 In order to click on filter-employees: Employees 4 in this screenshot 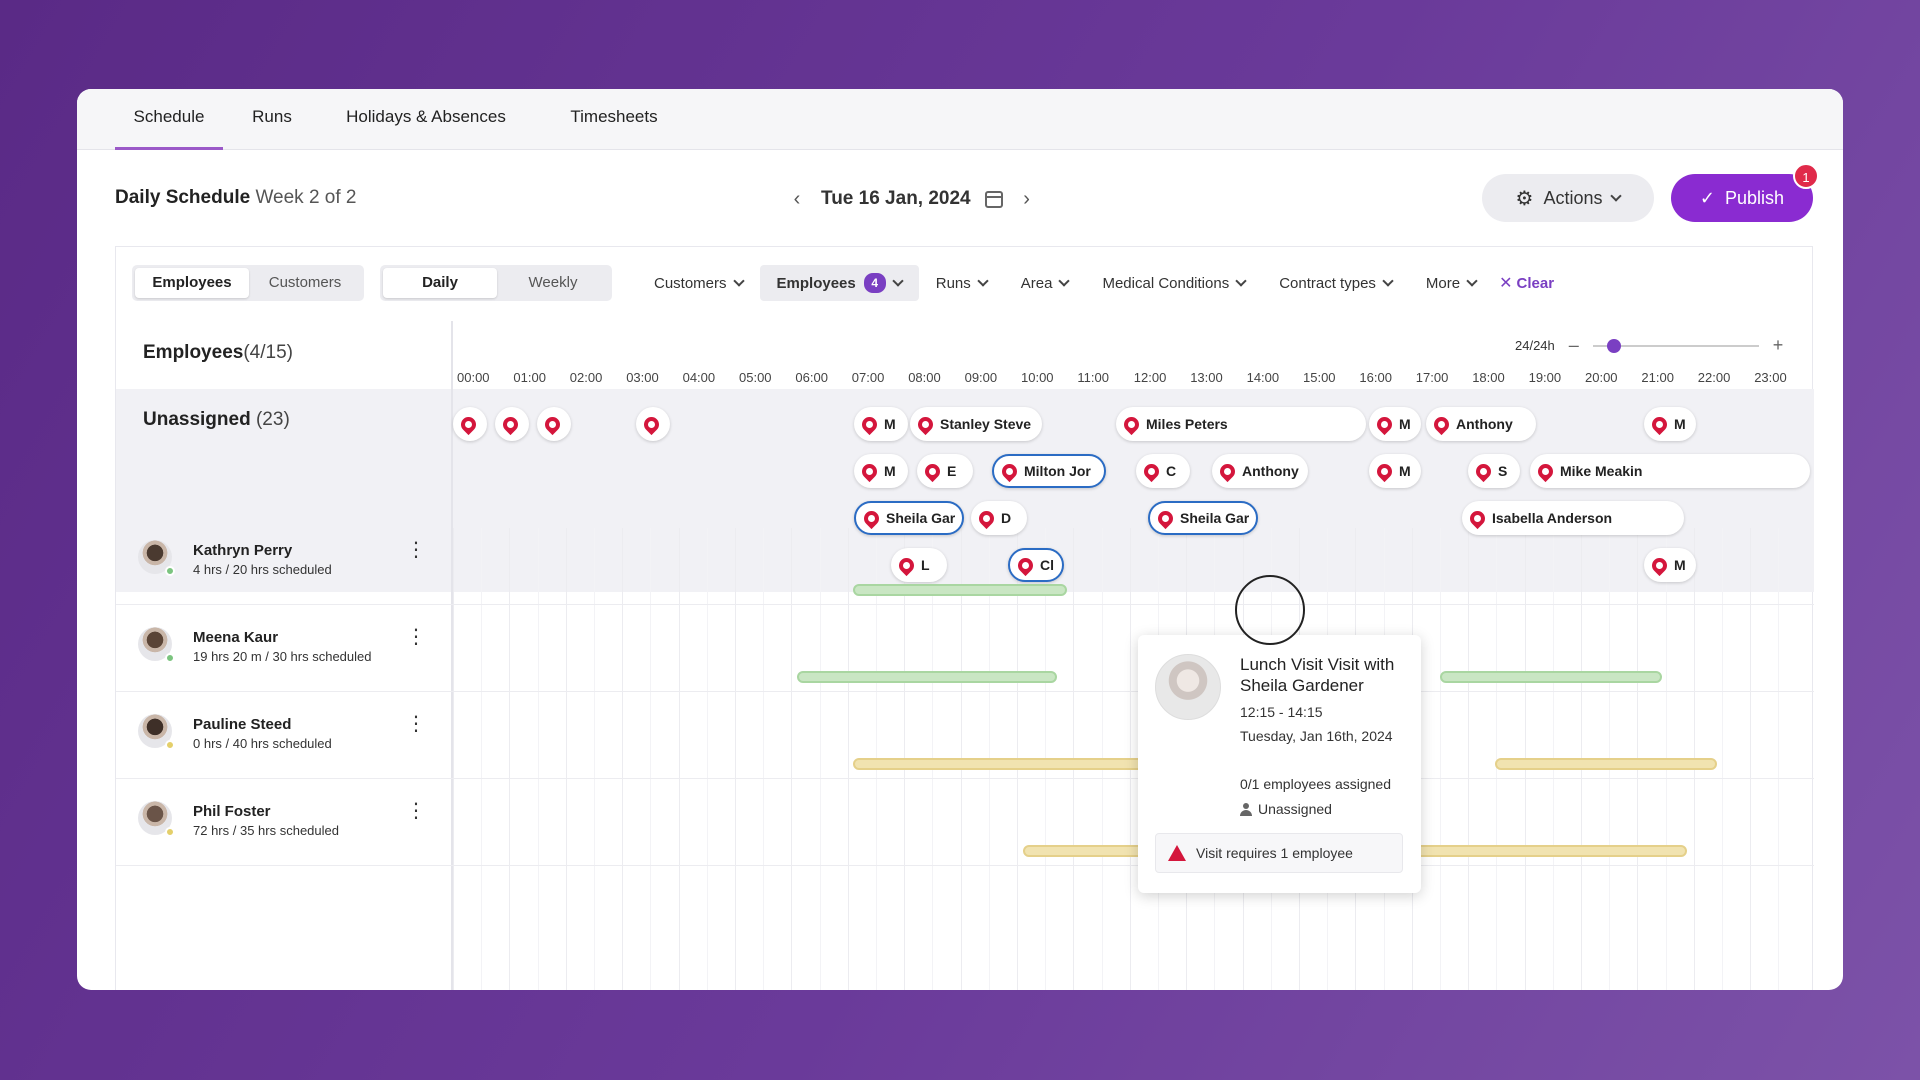, I will do `click(839, 283)`.